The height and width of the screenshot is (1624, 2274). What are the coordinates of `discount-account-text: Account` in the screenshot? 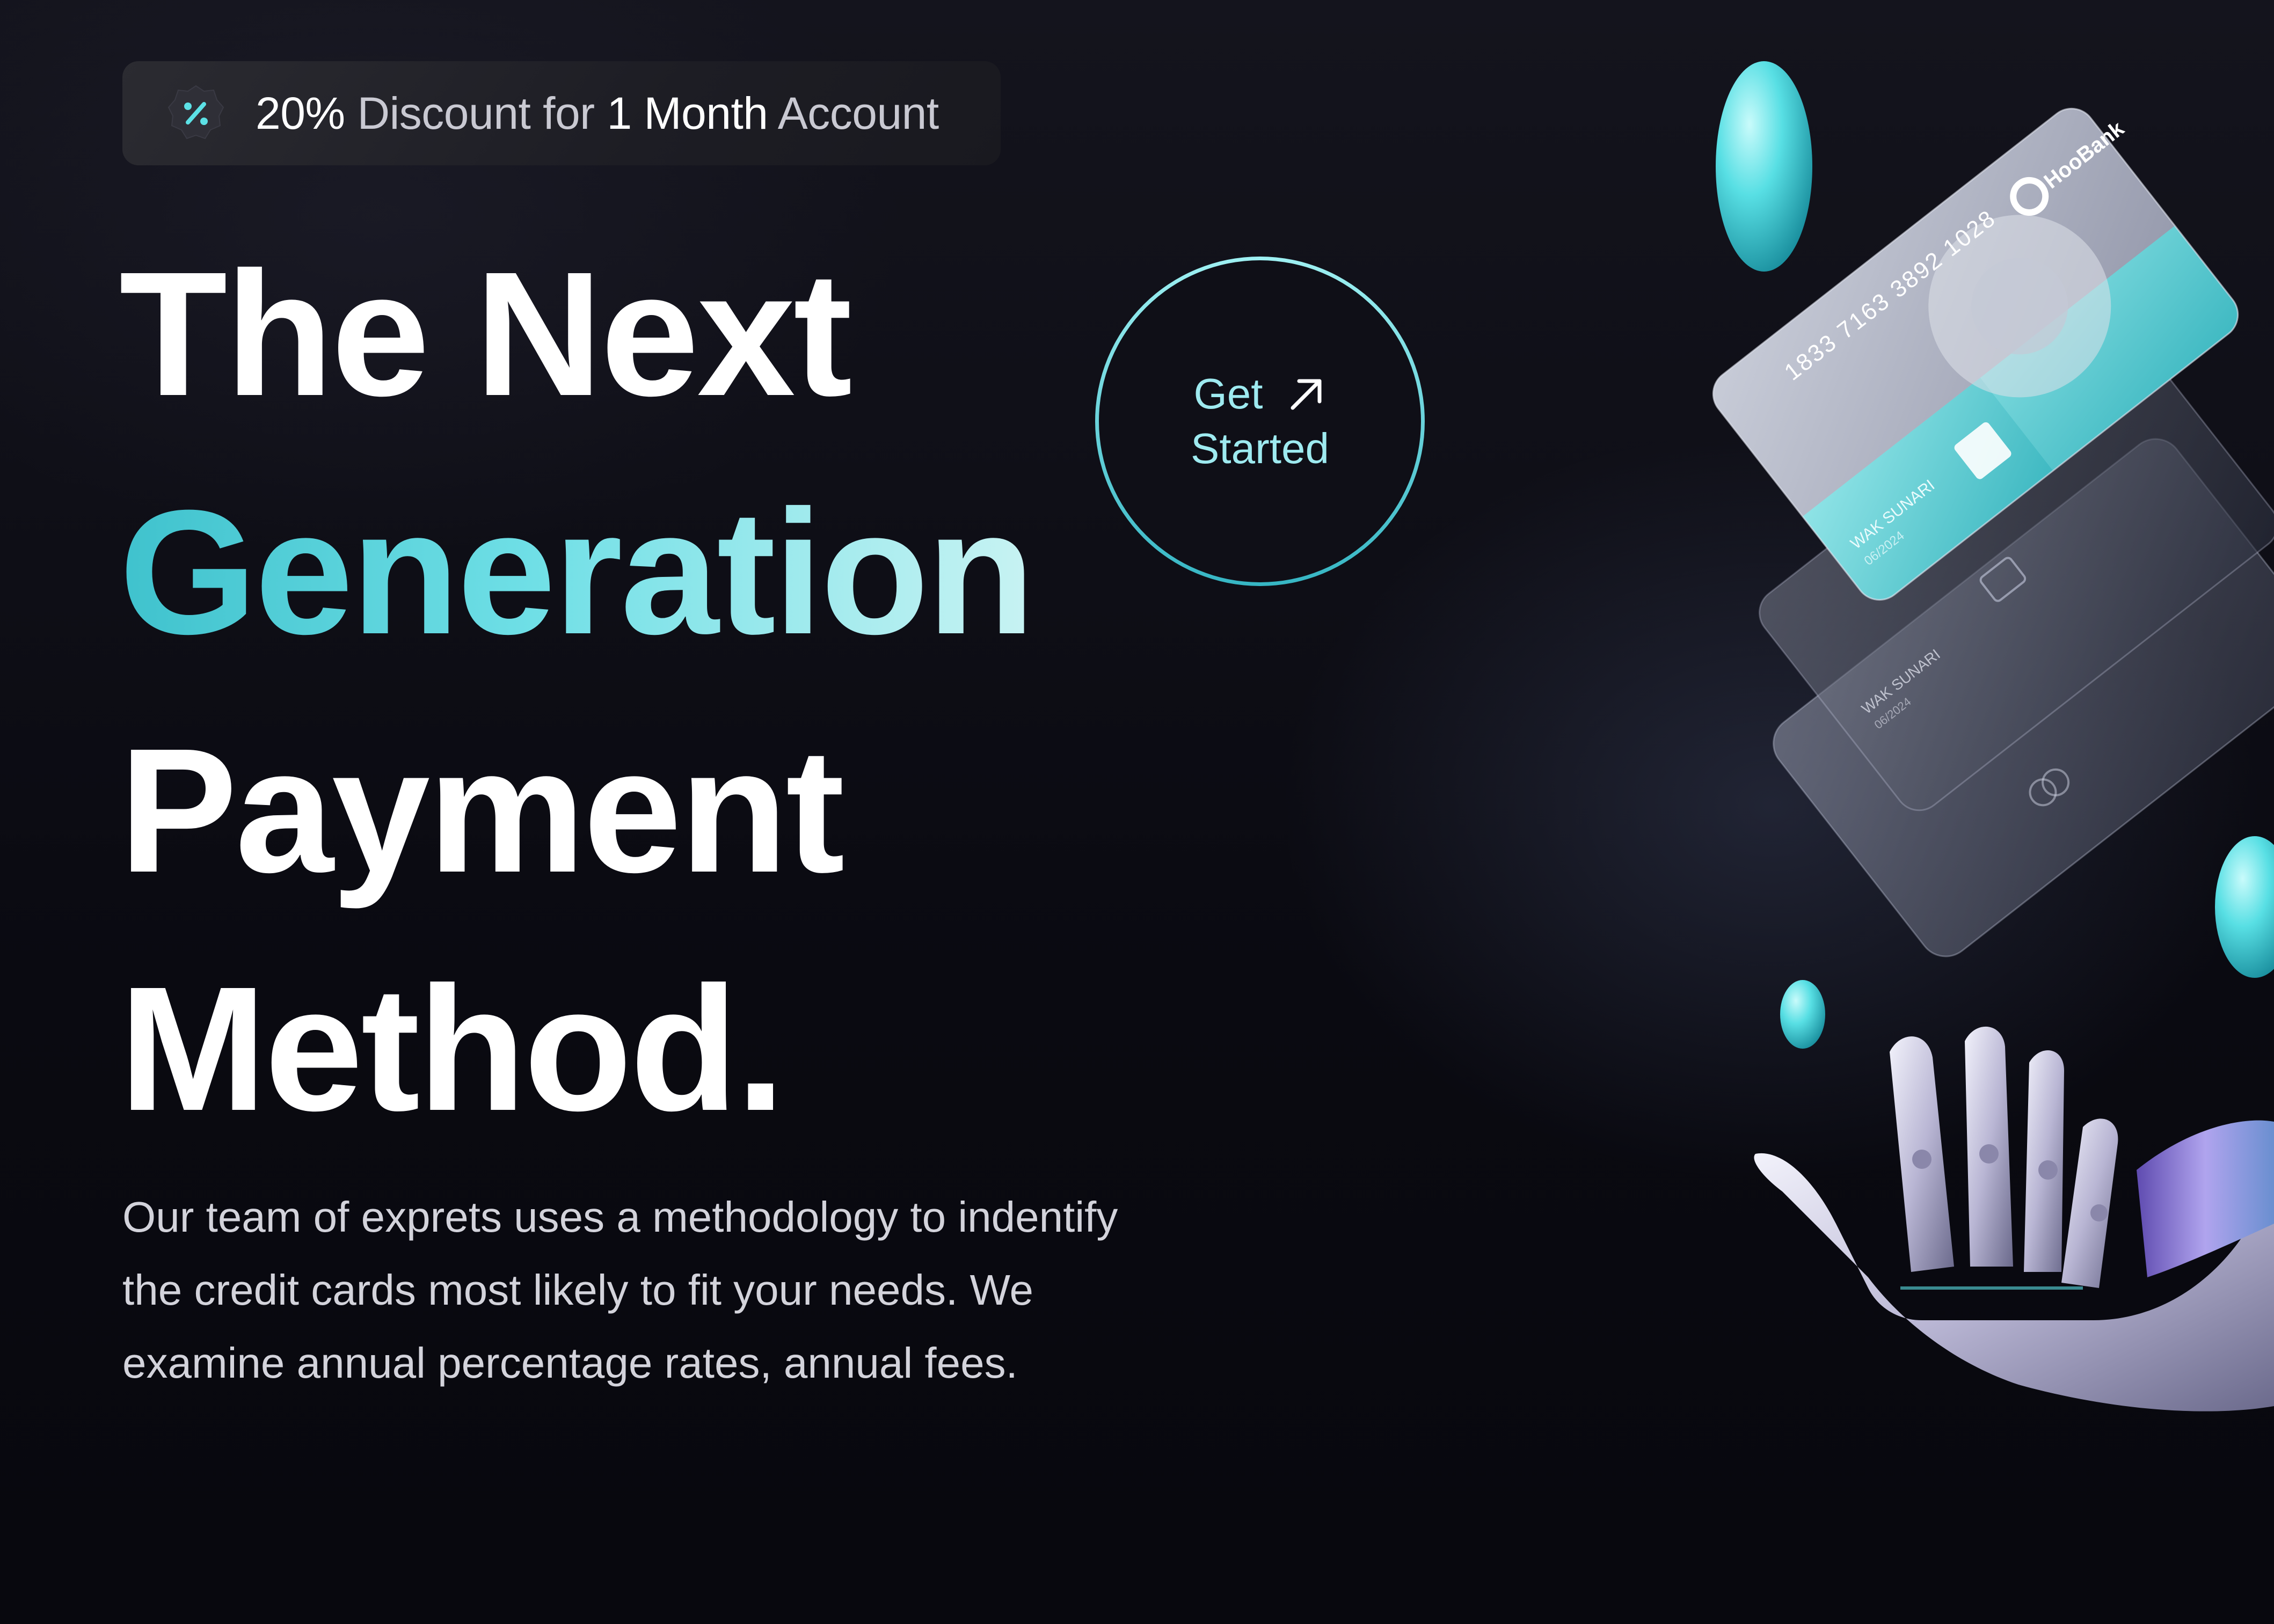 It's located at (853, 112).